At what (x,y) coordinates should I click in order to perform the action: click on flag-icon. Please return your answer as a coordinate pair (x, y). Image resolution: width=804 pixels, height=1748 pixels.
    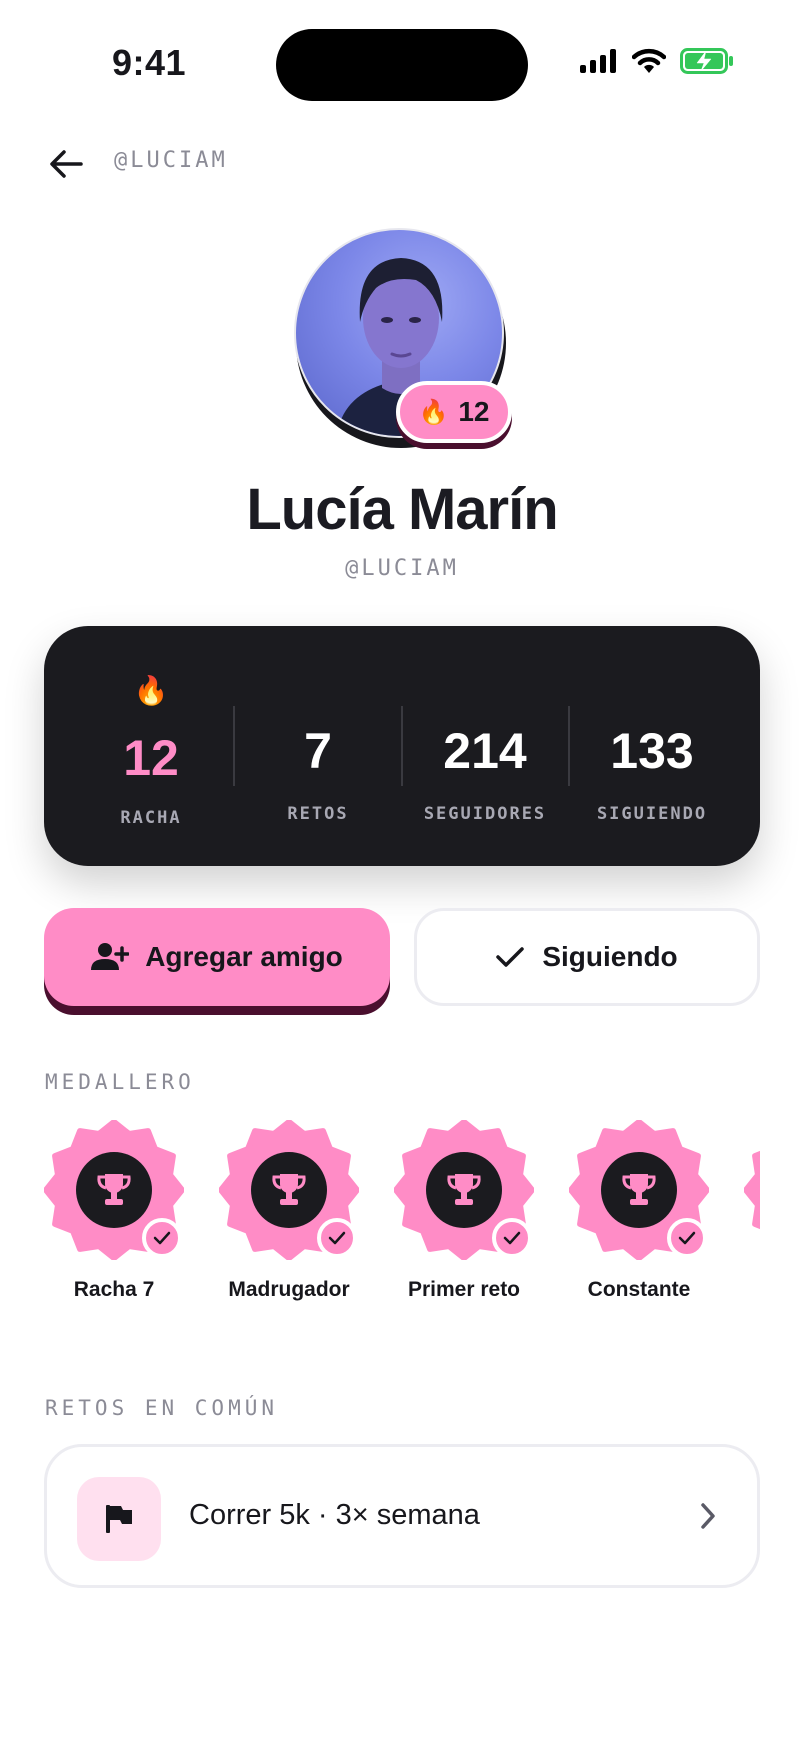
    Looking at the image, I should click on (119, 1519).